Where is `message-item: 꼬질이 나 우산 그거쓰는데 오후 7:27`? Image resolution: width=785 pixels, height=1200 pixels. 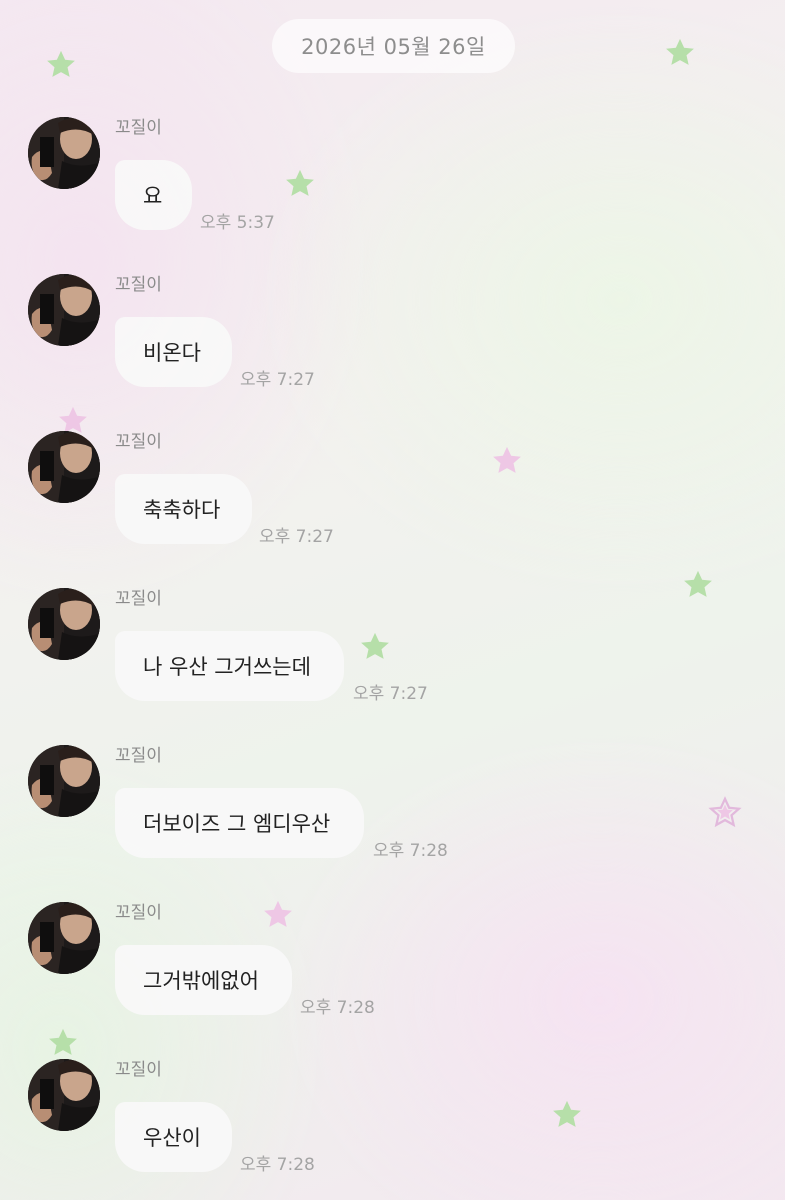 message-item: 꼬질이 나 우산 그거쓰는데 오후 7:27 is located at coordinates (392, 663).